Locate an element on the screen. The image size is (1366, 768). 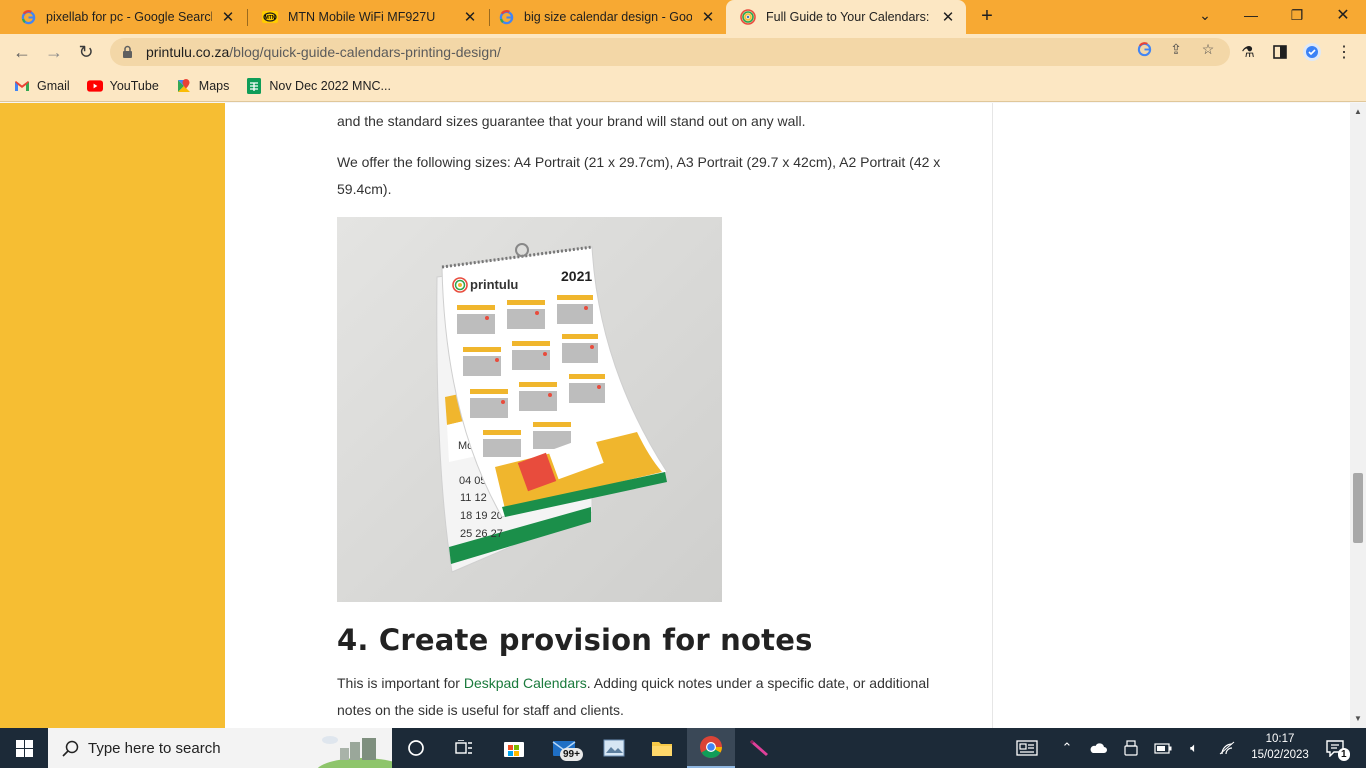
side-panel-icon is located at coordinates (1280, 52).